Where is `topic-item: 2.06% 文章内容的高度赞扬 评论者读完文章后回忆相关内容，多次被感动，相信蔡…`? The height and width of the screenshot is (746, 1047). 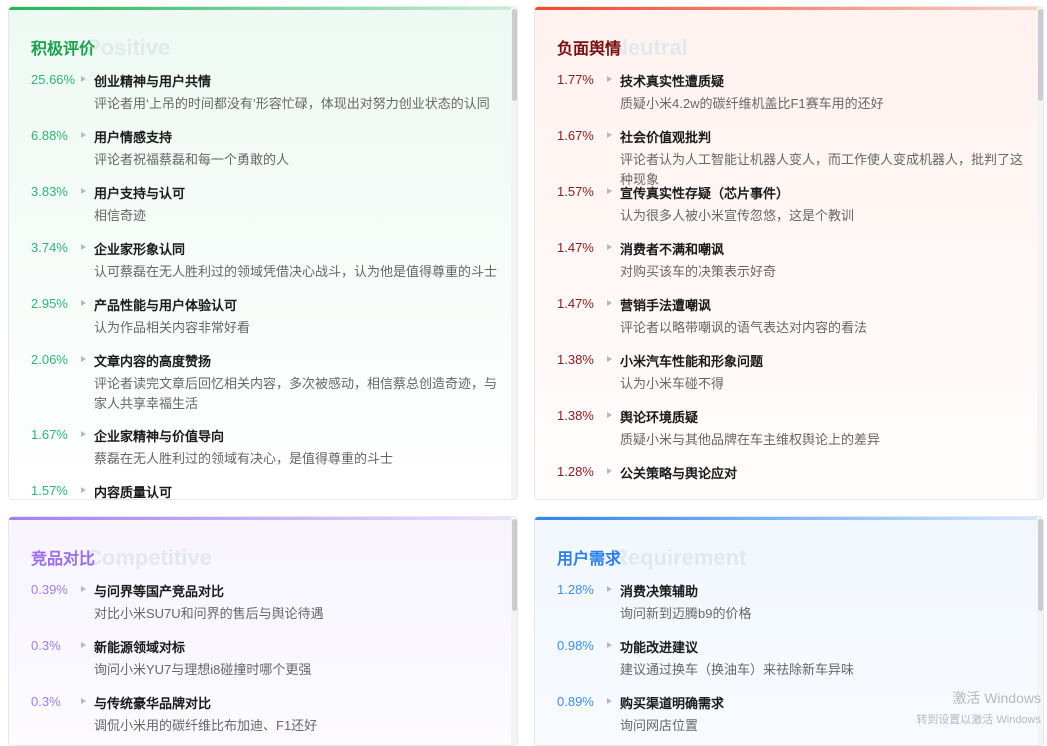
topic-item: 2.06% 文章内容的高度赞扬 评论者读完文章后回忆相关内容，多次被感动，相信蔡… is located at coordinates (267, 387).